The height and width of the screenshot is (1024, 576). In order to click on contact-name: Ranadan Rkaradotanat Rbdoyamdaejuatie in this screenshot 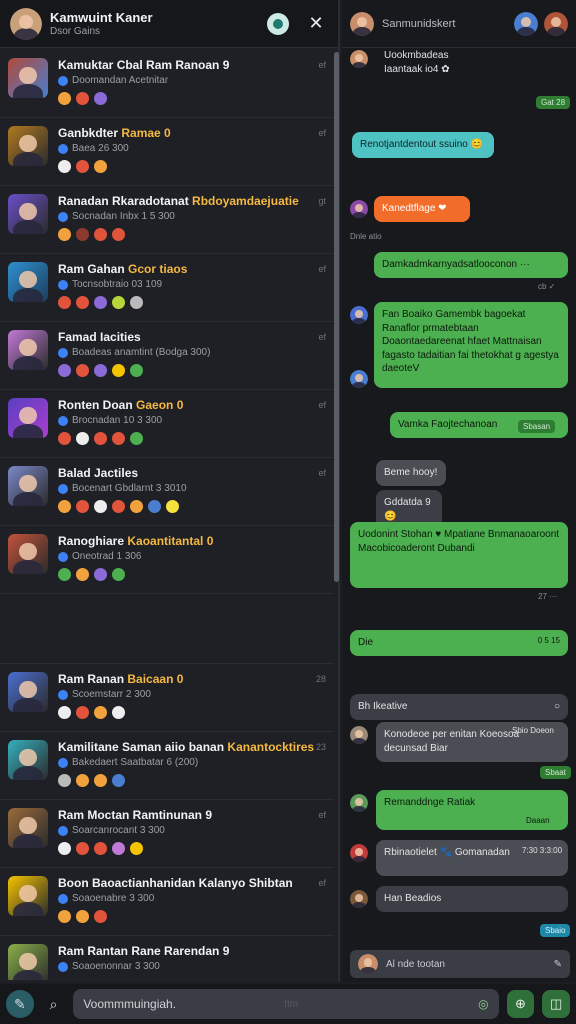, I will do `click(178, 201)`.